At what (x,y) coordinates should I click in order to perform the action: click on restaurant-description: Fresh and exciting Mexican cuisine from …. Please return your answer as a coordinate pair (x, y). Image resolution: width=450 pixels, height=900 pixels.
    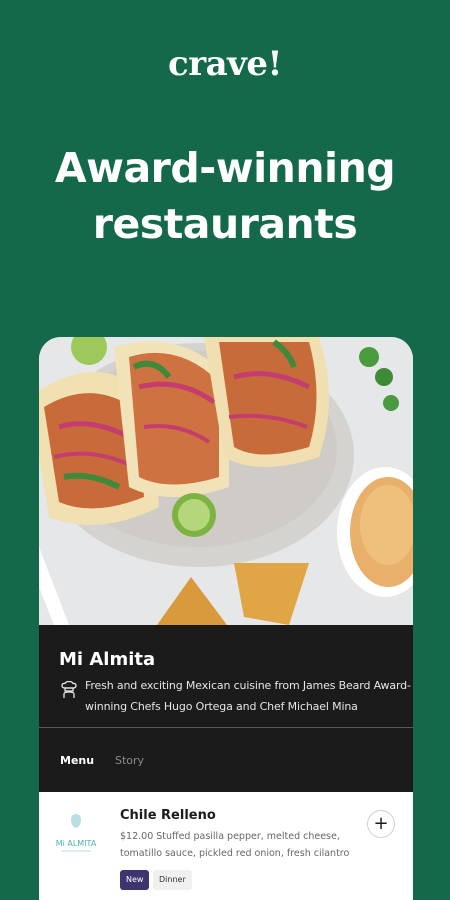
    Looking at the image, I should click on (248, 696).